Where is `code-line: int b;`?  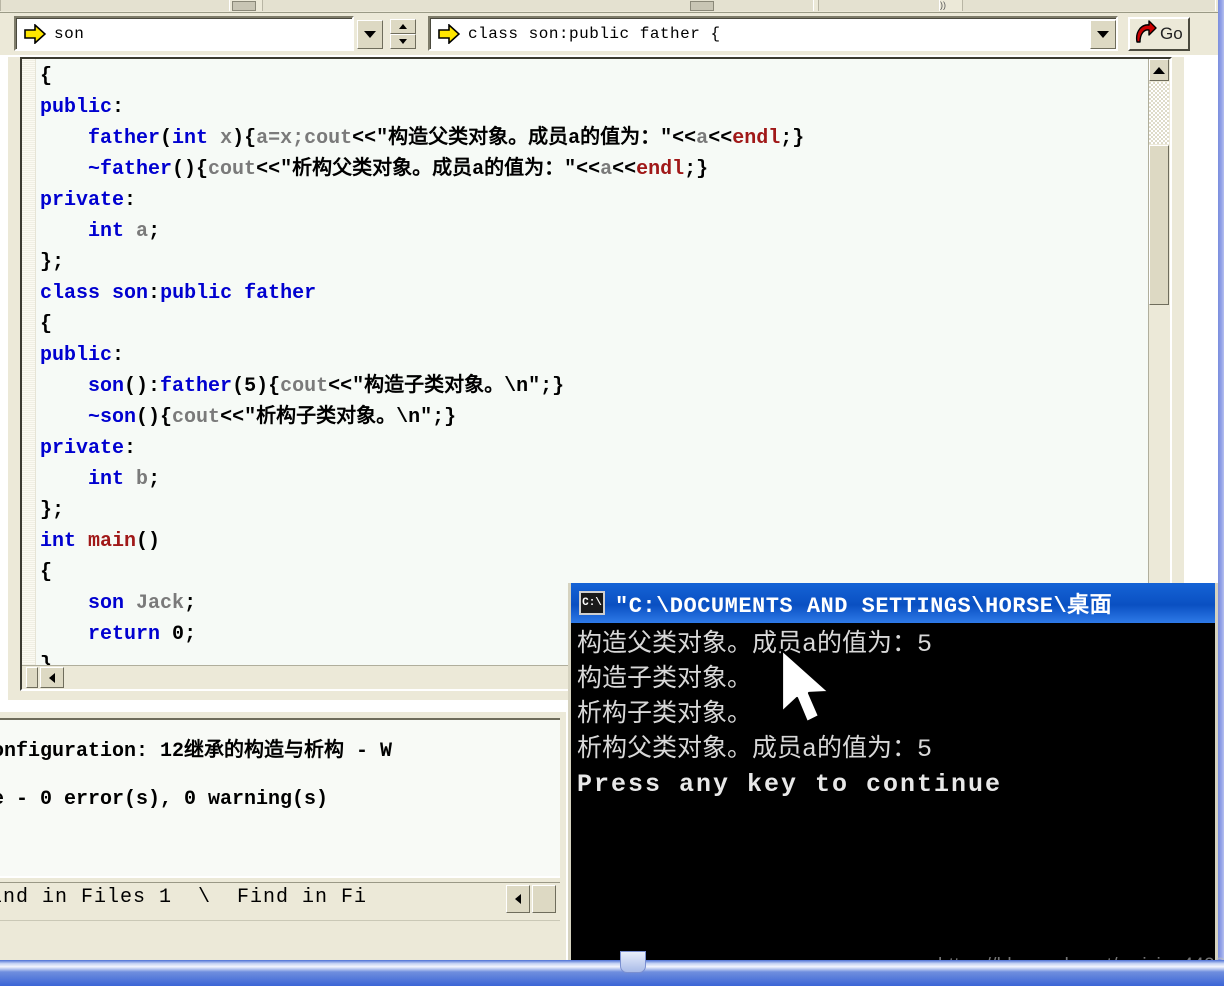
code-line: int b; is located at coordinates (594, 479).